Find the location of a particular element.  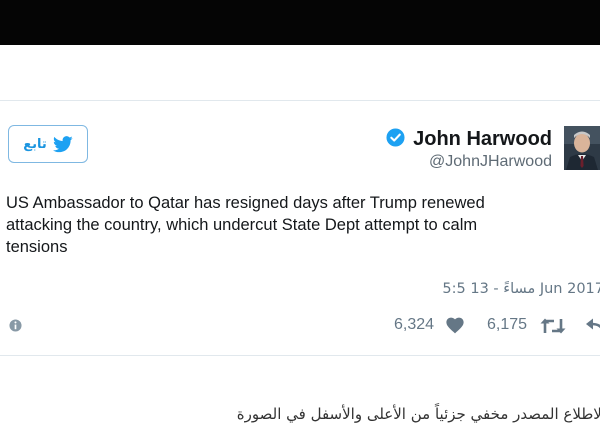

top-black-bar is located at coordinates (300, 22).